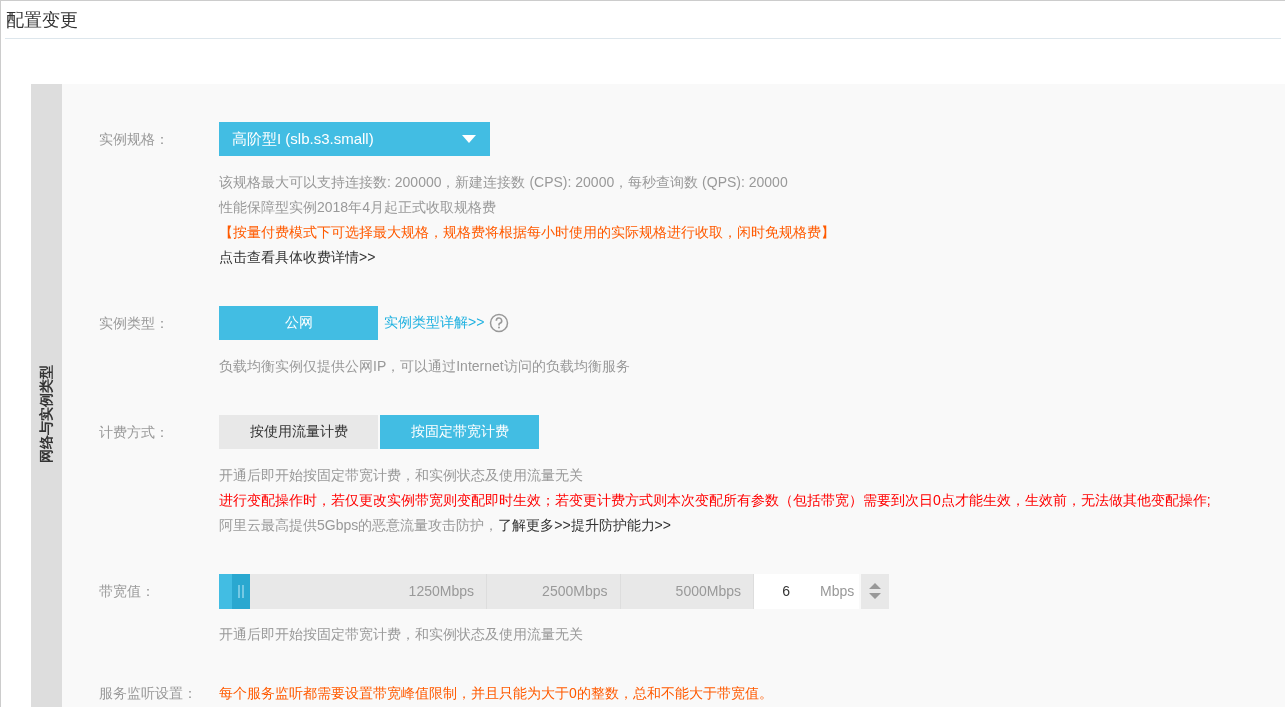 The image size is (1285, 707). Describe the element at coordinates (134, 139) in the screenshot. I see `field-label: 实例规格：` at that location.